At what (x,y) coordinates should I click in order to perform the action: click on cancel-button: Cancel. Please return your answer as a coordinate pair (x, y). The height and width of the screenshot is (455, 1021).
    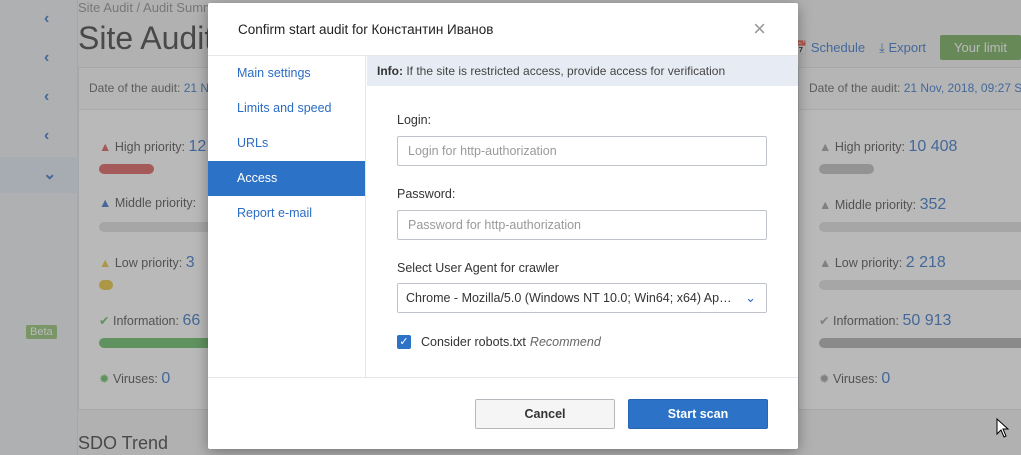
    Looking at the image, I should click on (545, 414).